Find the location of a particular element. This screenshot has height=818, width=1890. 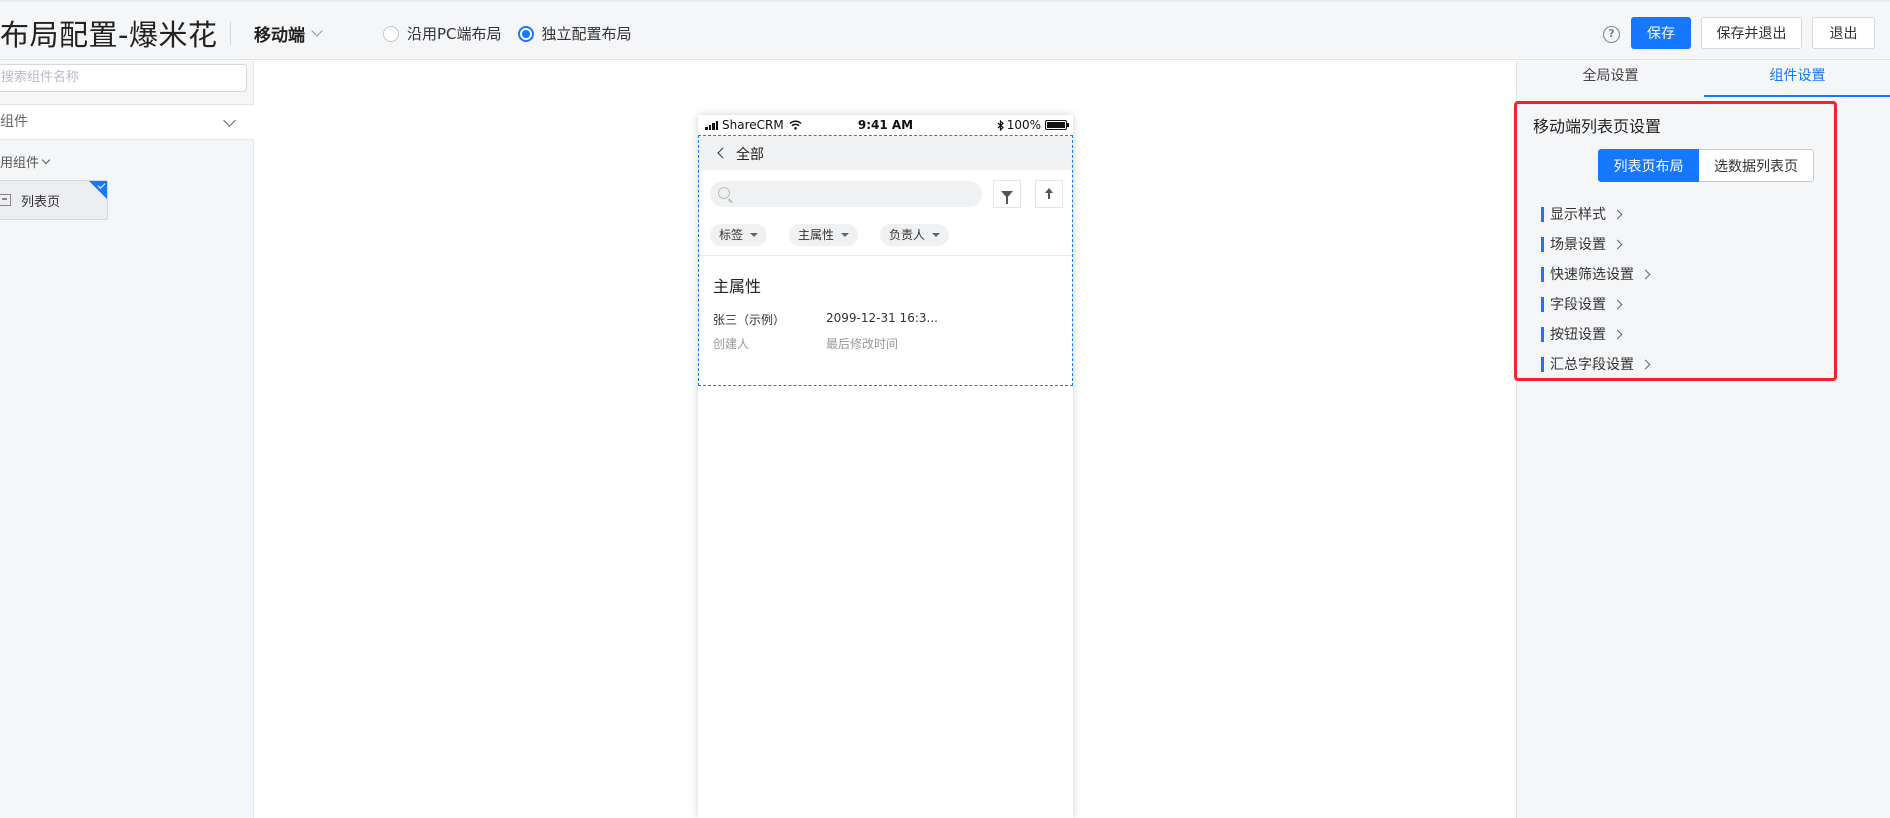

exit-button: 退出 is located at coordinates (1843, 33).